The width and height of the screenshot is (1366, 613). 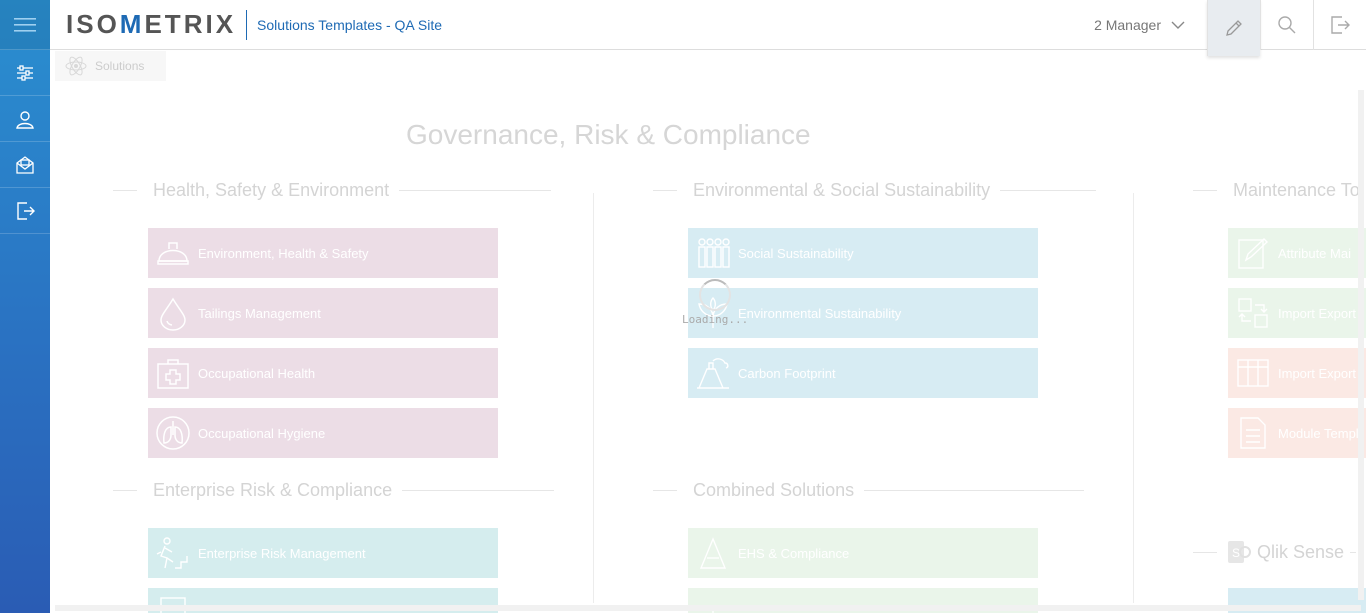 I want to click on tile-enterprise-risk-management: Enterprise Risk Management, so click(x=323, y=553).